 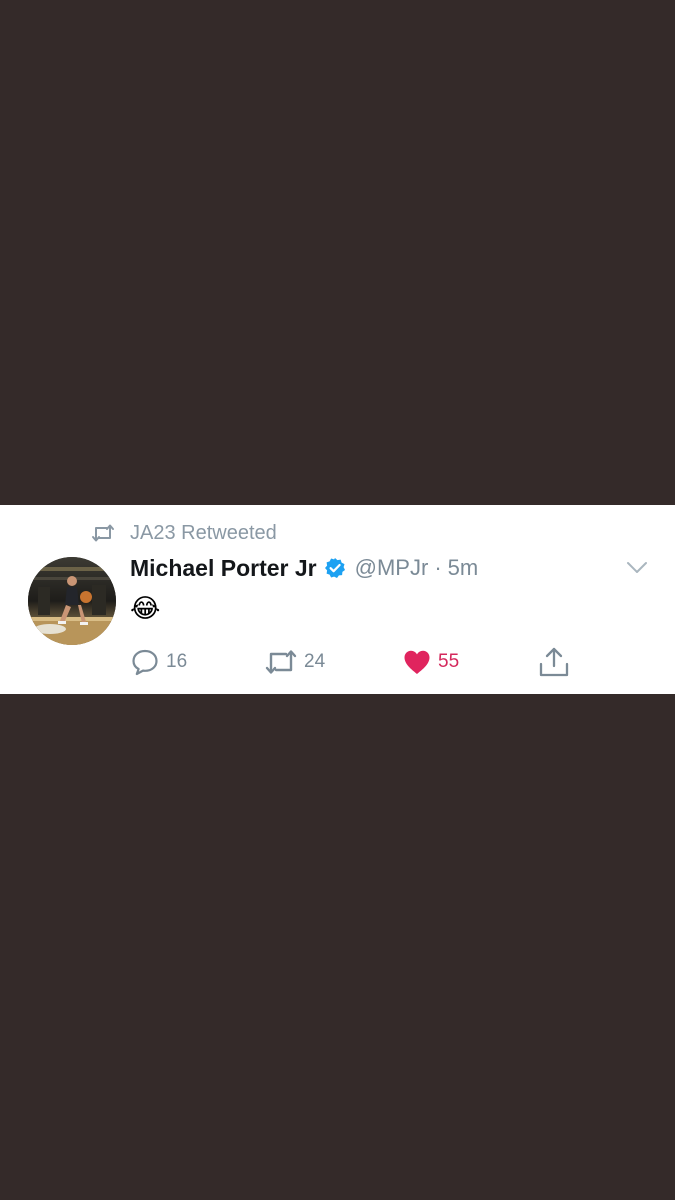 I want to click on timestamp: 5m, so click(x=463, y=568).